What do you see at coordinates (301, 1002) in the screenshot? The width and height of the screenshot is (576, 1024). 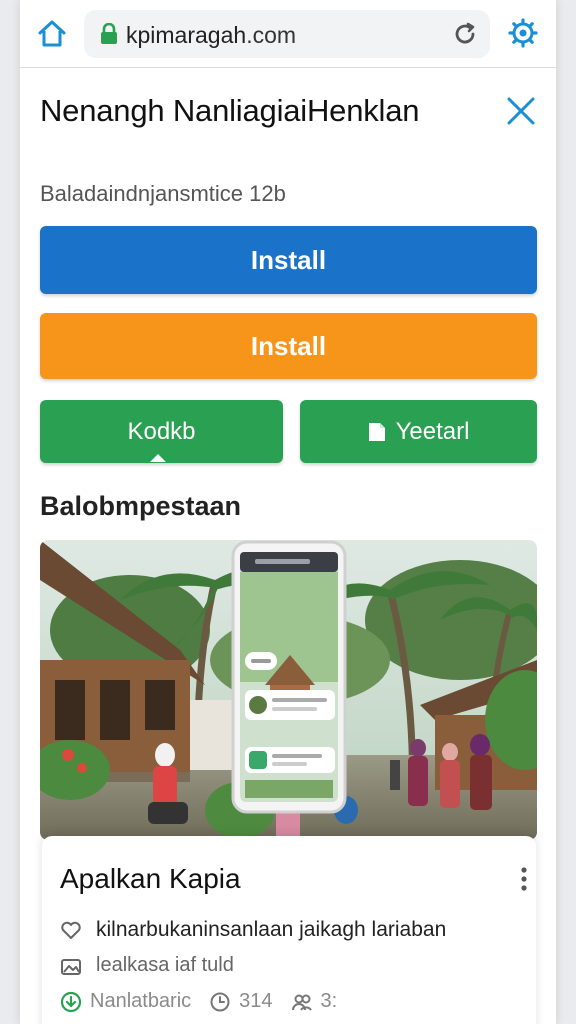 I see `people-icon` at bounding box center [301, 1002].